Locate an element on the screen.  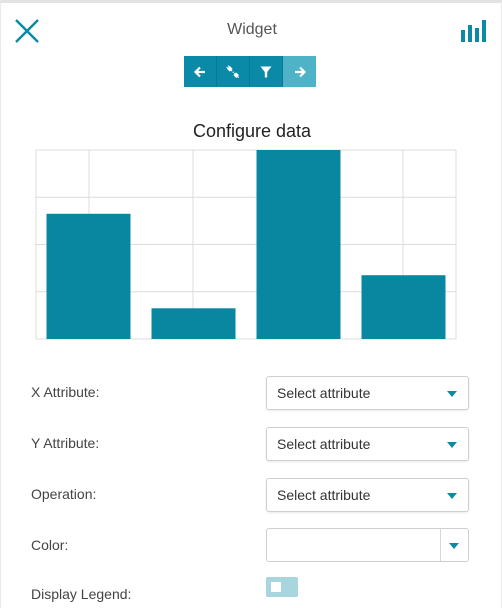
next-step-button is located at coordinates (299, 71).